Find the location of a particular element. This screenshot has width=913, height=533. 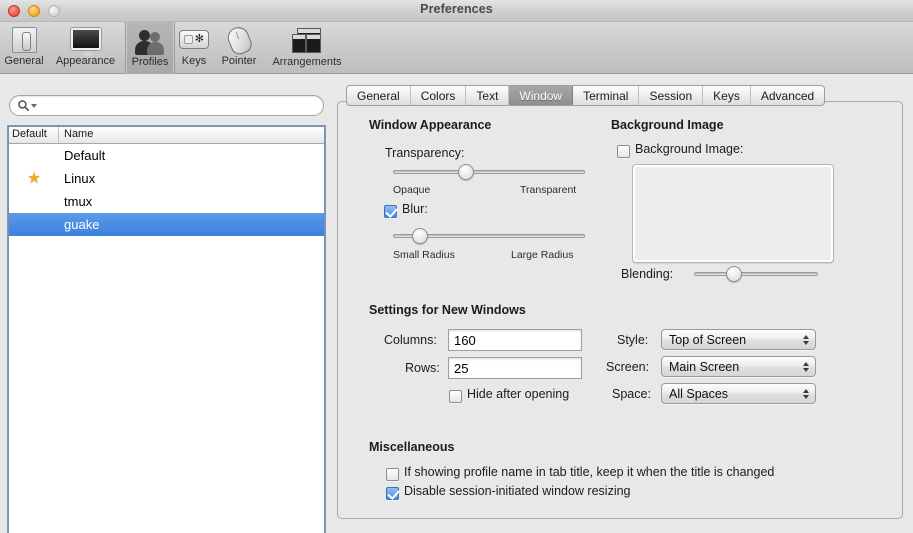

screen-label: Screen: is located at coordinates (628, 367).